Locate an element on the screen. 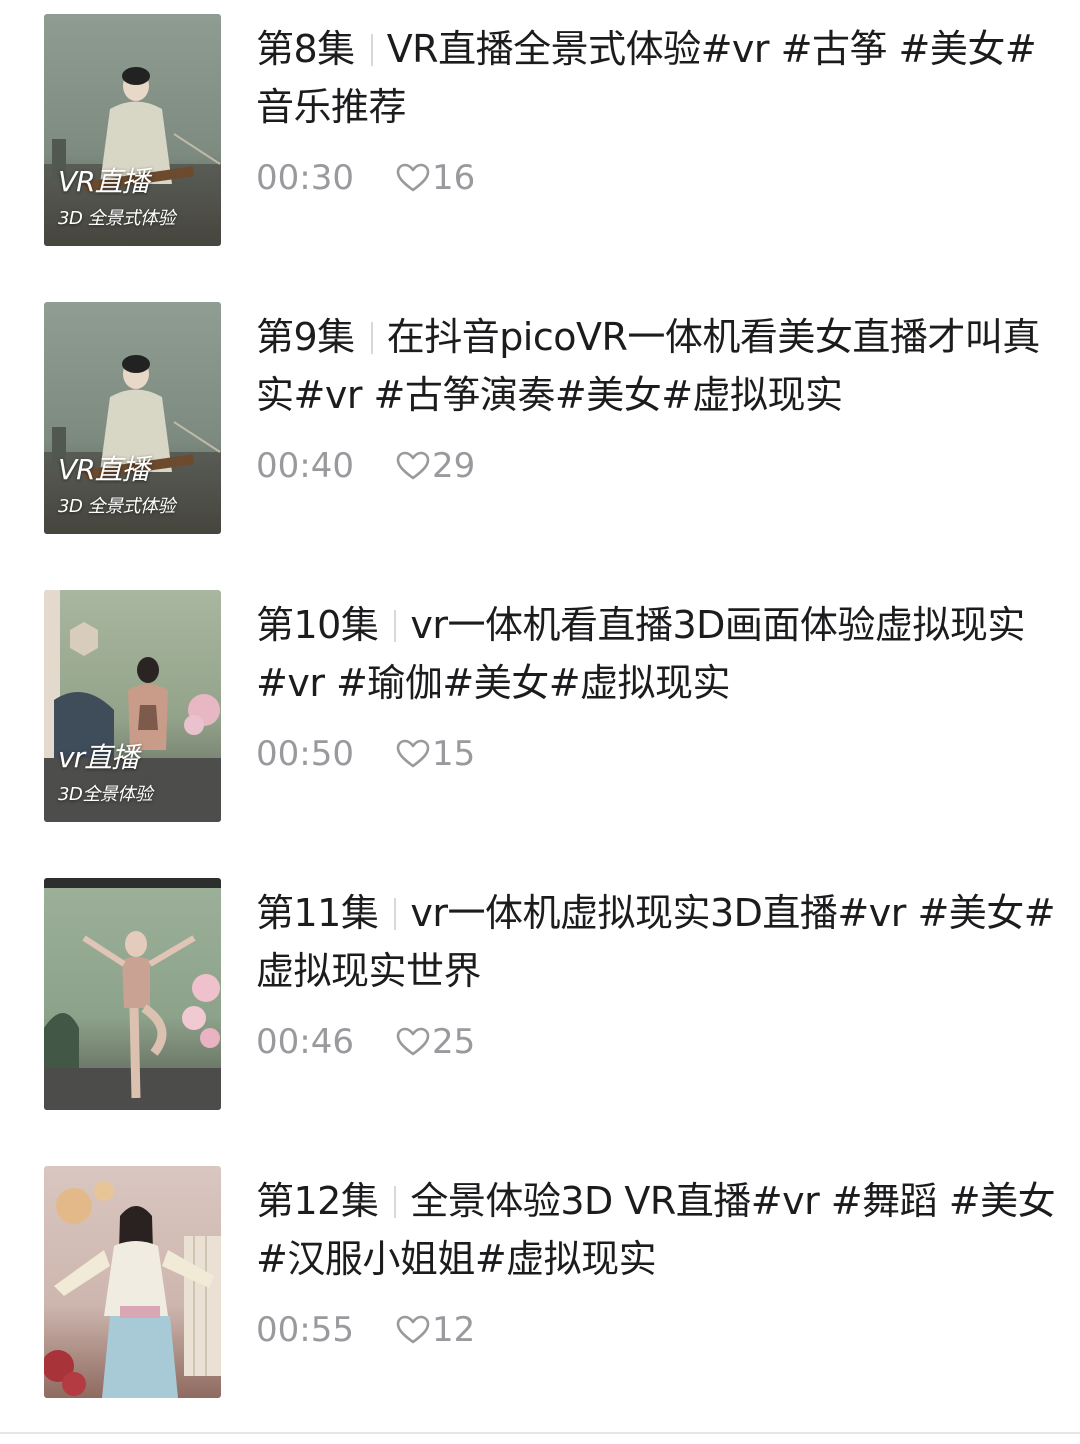 This screenshot has width=1080, height=1444. video-duration: 00:30 is located at coordinates (305, 178).